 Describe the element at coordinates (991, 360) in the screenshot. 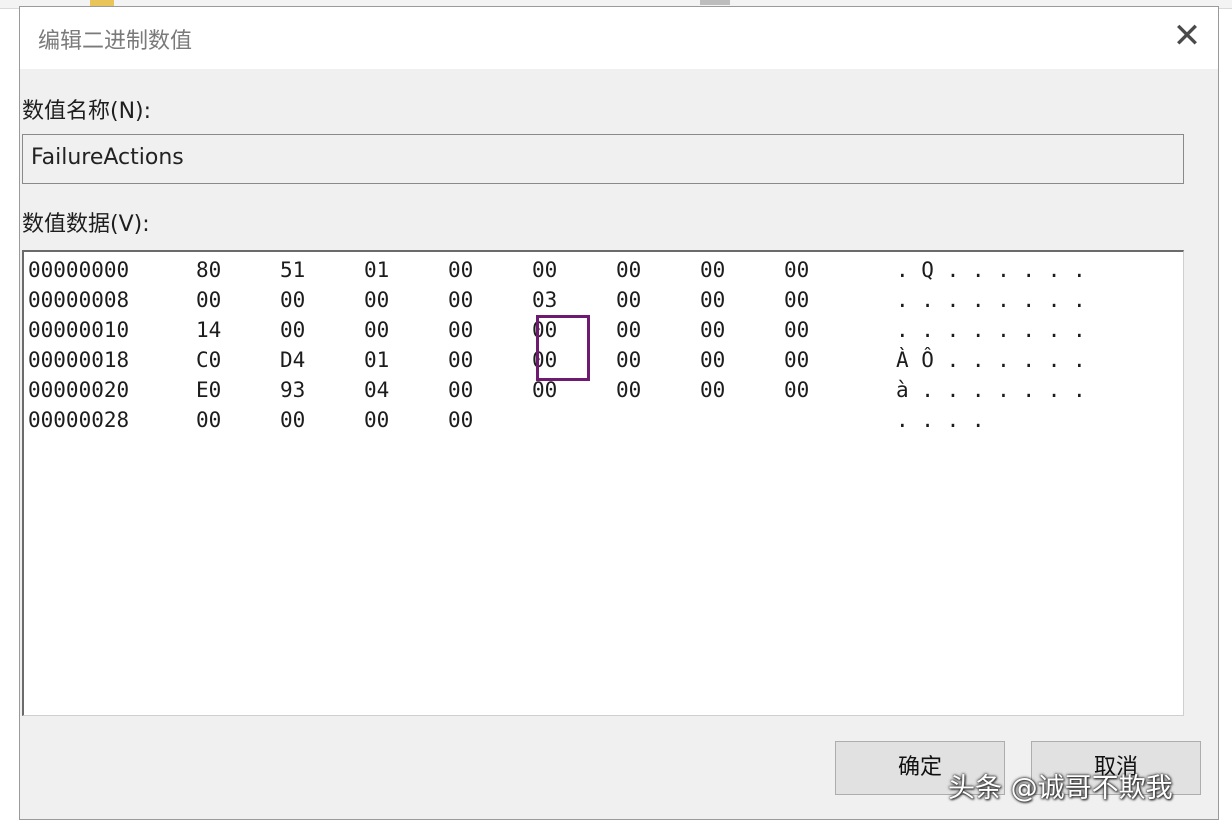

I see `hex-ascii: À Ô . . . . . .` at that location.